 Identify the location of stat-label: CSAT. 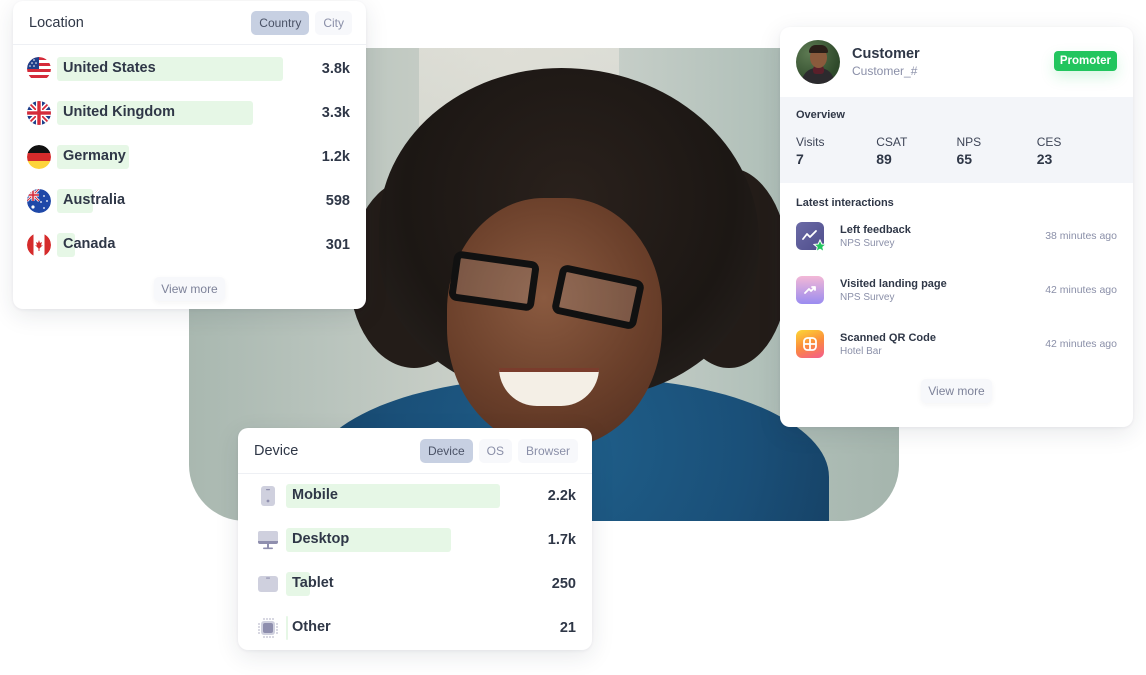
(892, 142).